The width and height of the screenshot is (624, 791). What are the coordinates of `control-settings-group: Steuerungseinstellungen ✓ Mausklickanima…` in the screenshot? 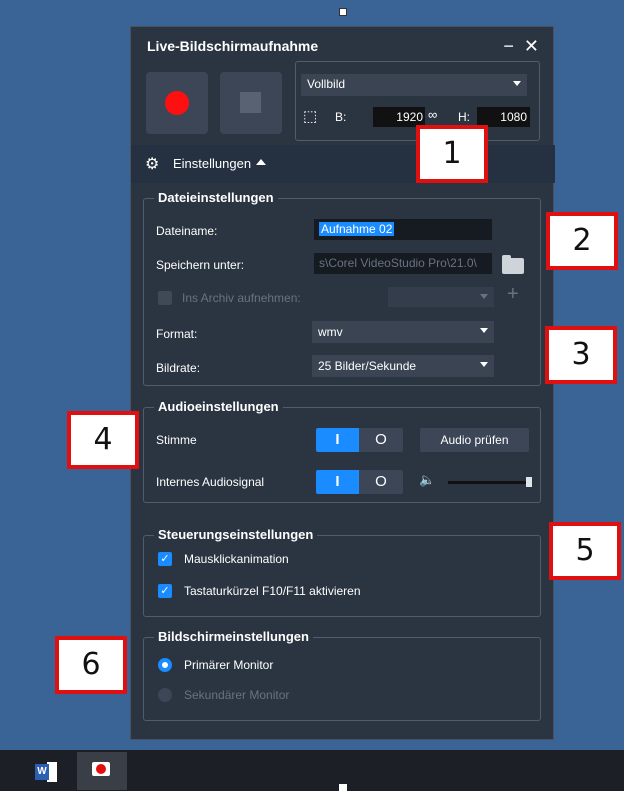 It's located at (342, 572).